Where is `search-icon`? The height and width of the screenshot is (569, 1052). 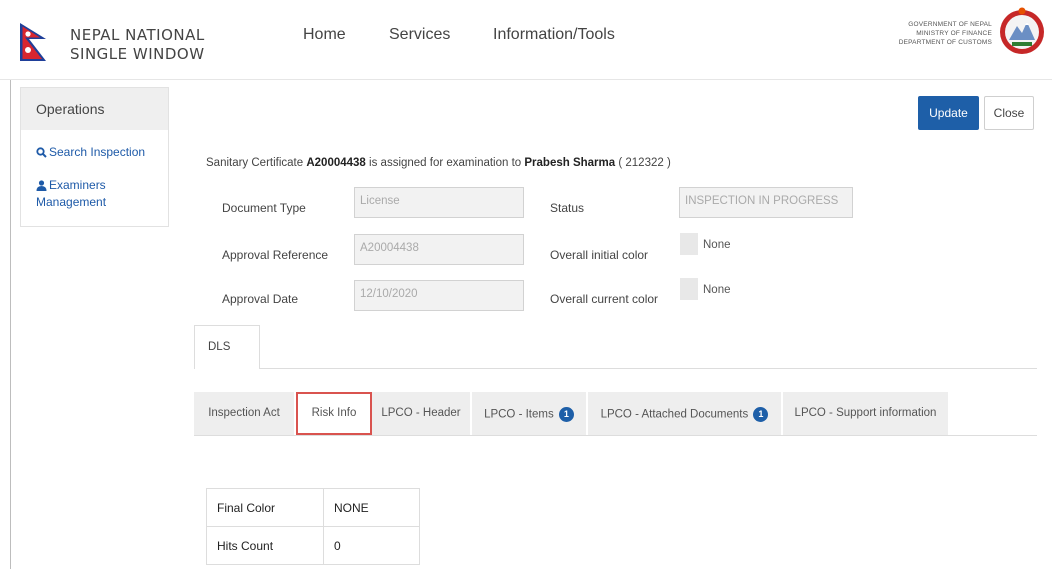 search-icon is located at coordinates (41, 153).